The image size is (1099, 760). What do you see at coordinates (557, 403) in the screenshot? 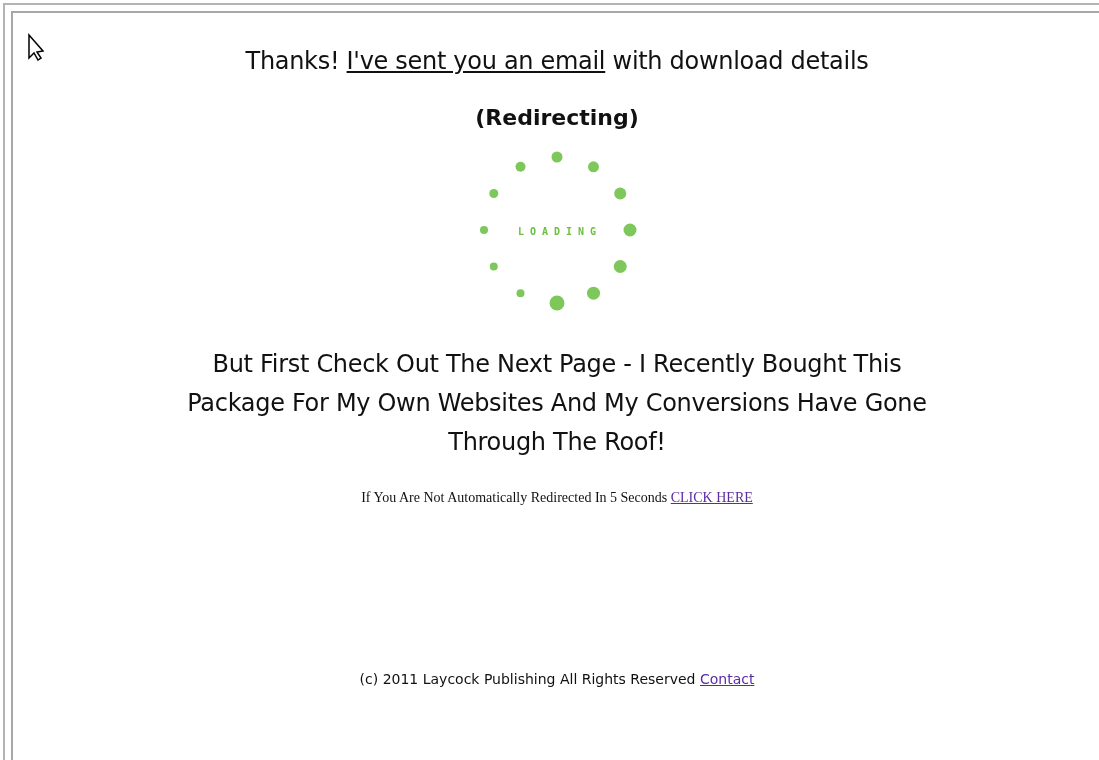
I see `promo-message: But First Check Out The Next Page - I Recently Bought This Package For My Own Websites And My Conversions Have Gone Through The Roof!` at bounding box center [557, 403].